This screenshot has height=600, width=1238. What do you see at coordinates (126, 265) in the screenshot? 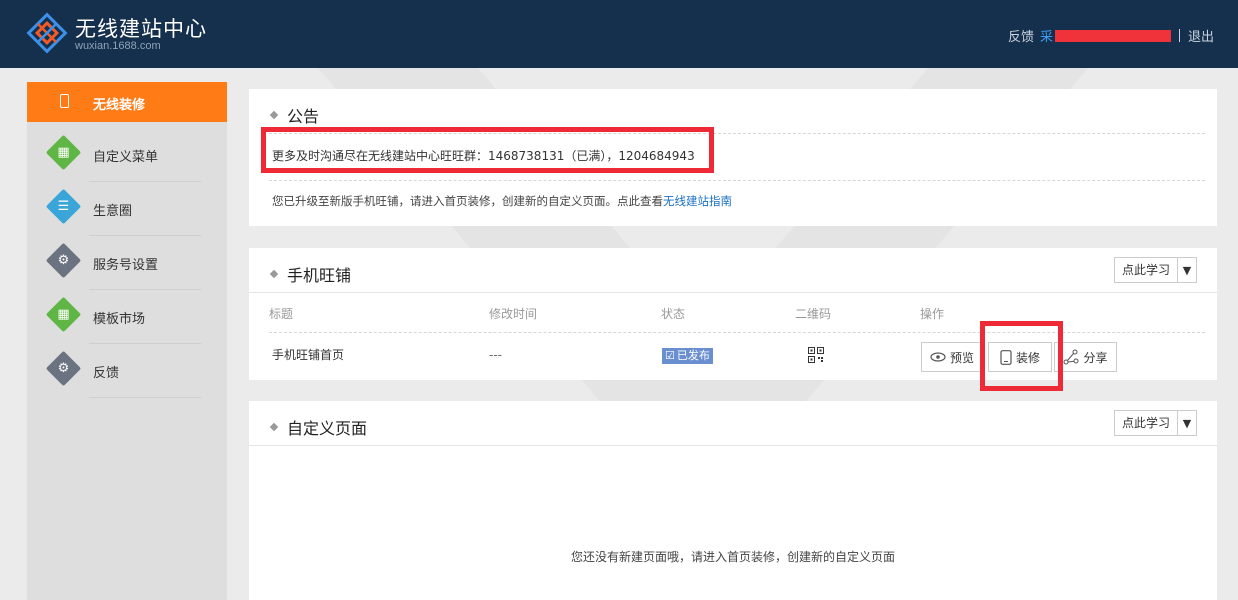
I see `sidebar-item-label: 服务号设置` at bounding box center [126, 265].